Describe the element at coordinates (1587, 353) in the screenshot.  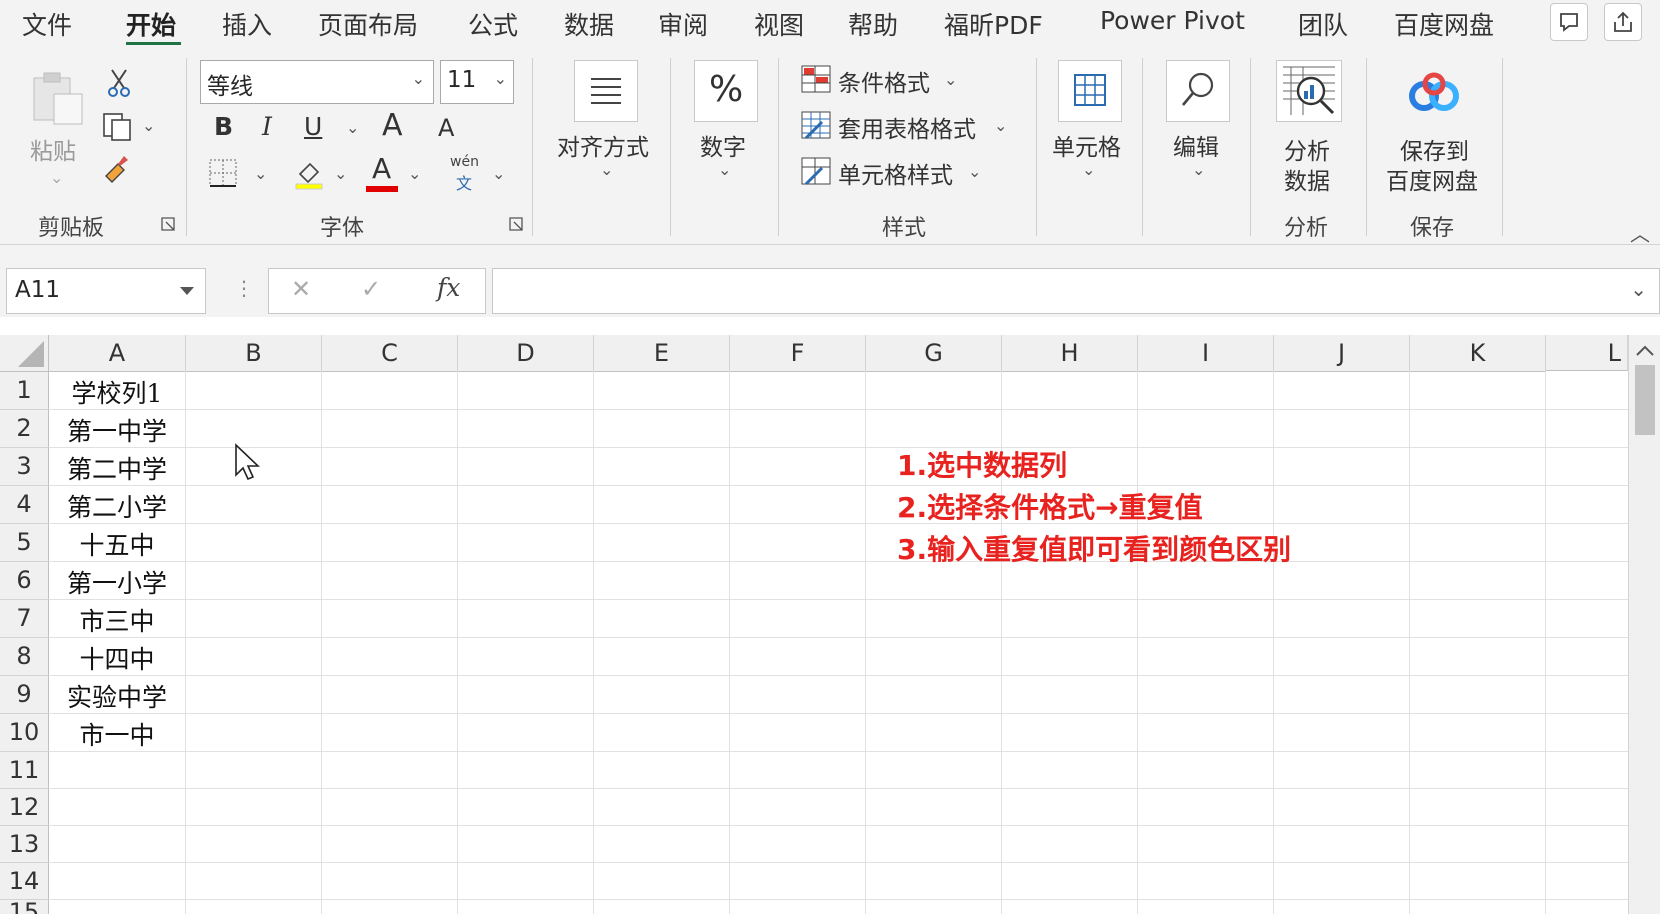
I see `column-header-l: L` at that location.